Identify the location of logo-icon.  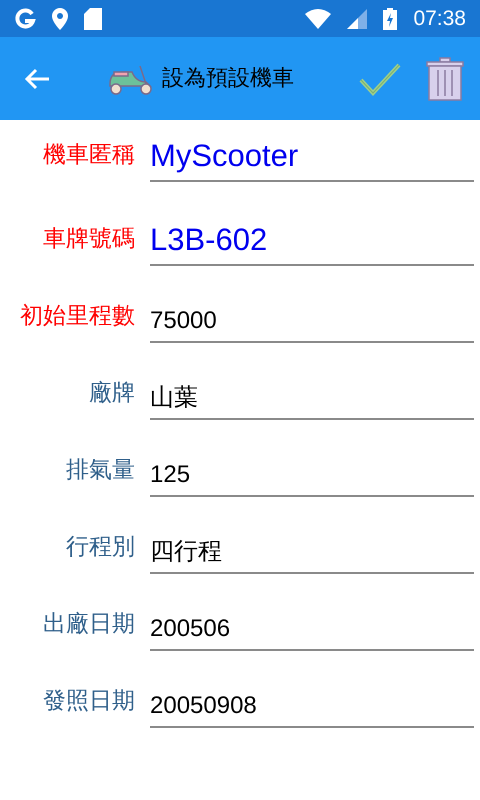
(25, 19).